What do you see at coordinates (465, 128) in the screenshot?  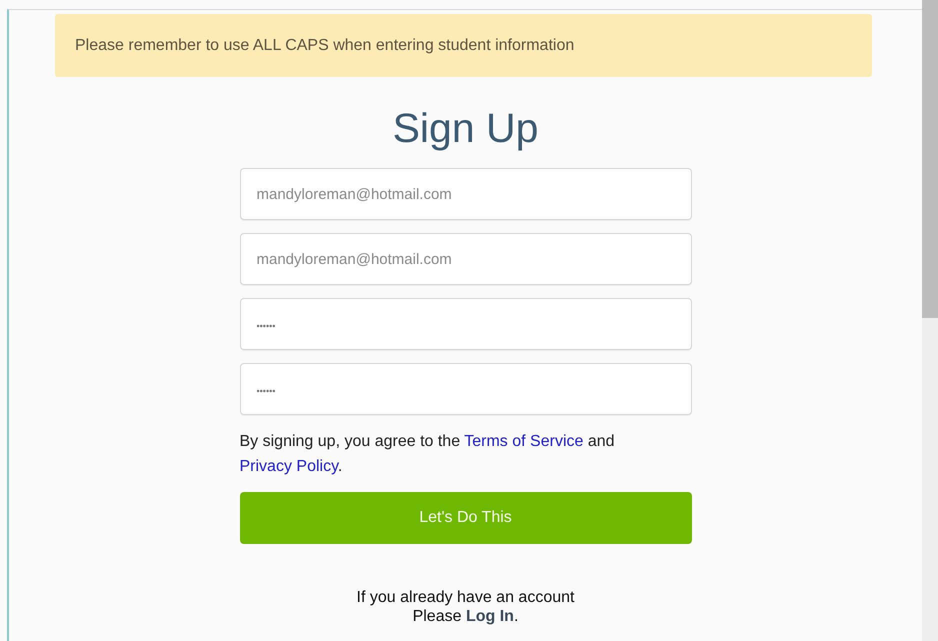 I see `page-title: Sign Up` at bounding box center [465, 128].